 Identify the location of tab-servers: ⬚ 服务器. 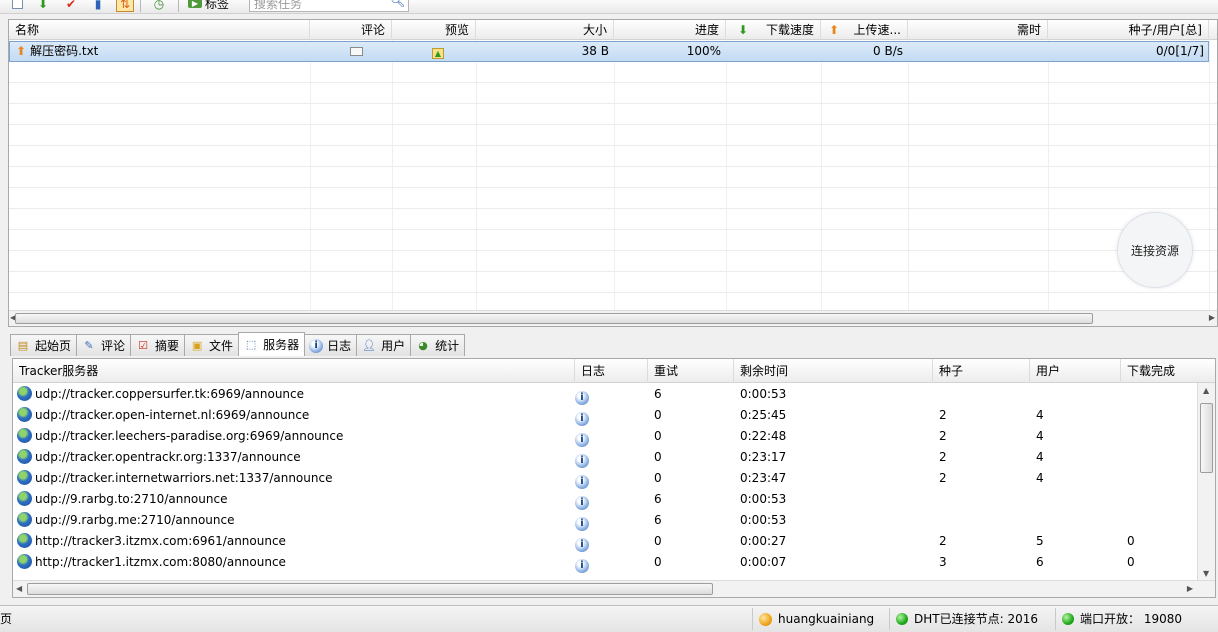
(272, 344).